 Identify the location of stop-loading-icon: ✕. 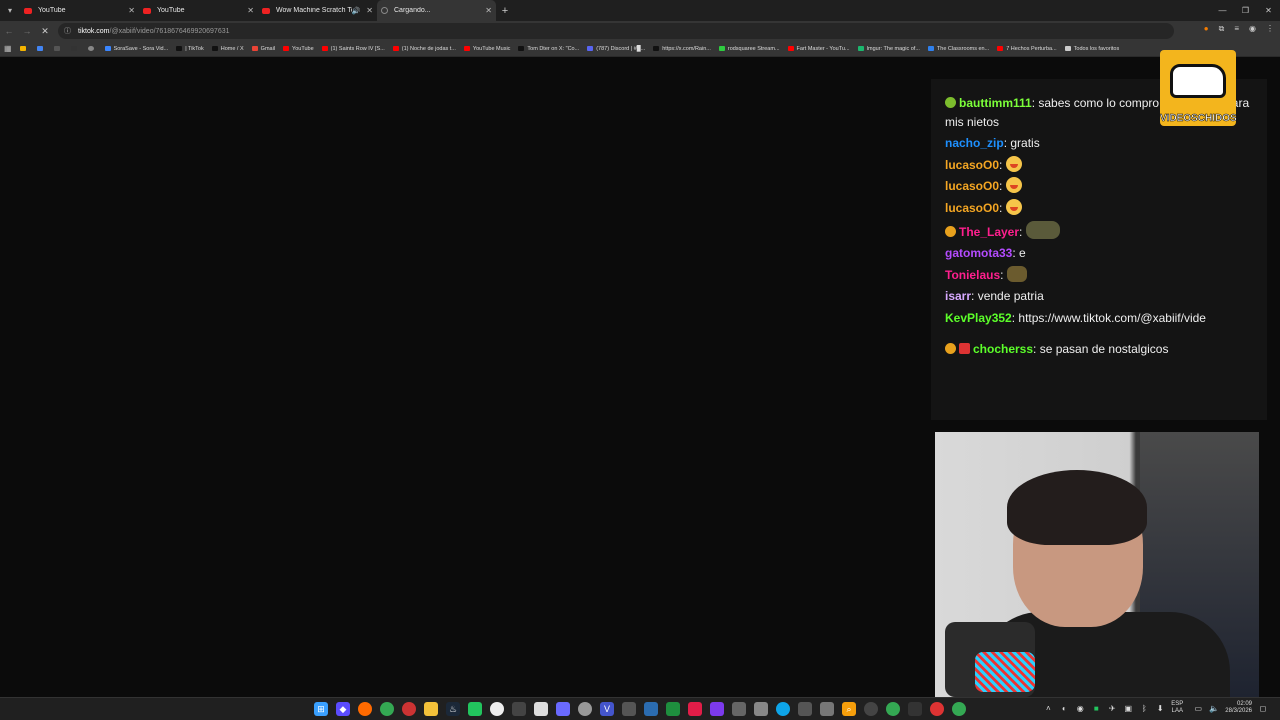
(45, 31).